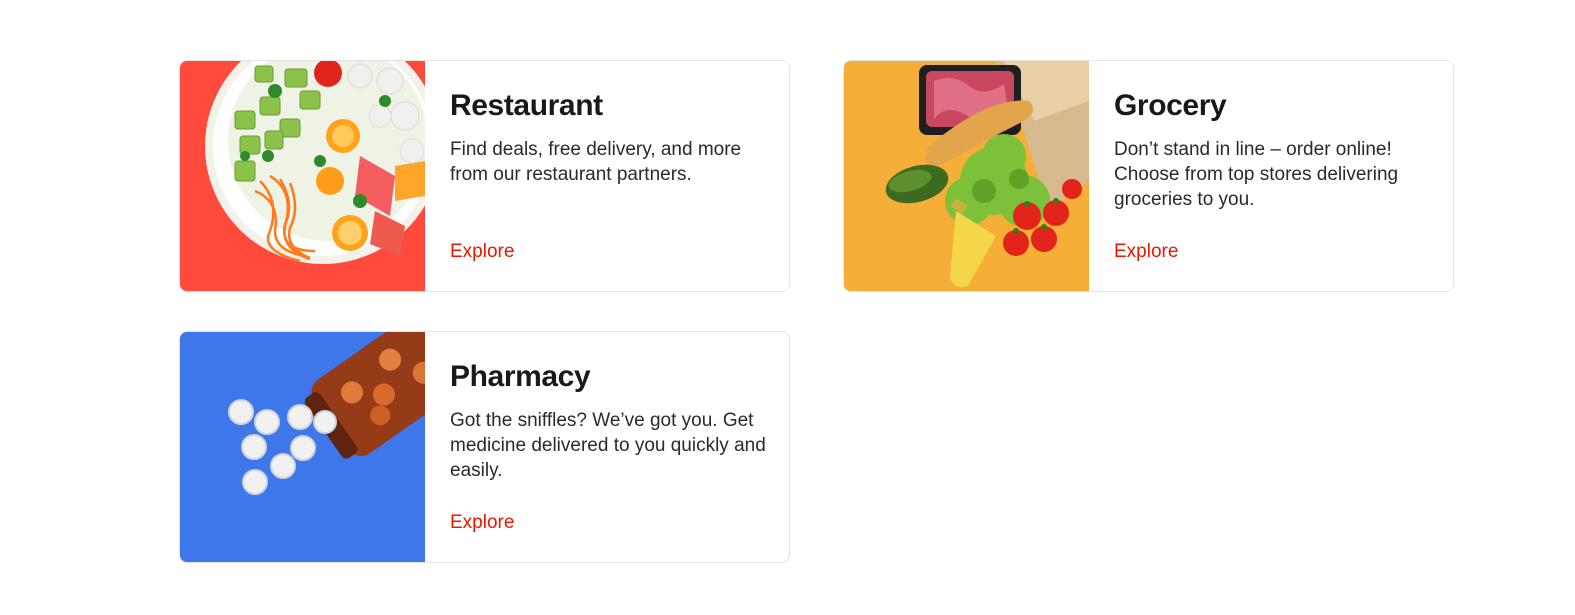 The width and height of the screenshot is (1575, 615). What do you see at coordinates (966, 176) in the screenshot?
I see `grocery-bag-image` at bounding box center [966, 176].